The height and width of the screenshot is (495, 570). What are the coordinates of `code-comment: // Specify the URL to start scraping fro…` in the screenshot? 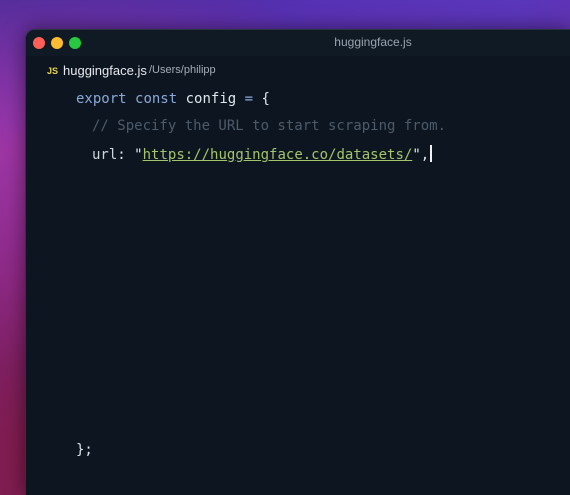 It's located at (269, 126).